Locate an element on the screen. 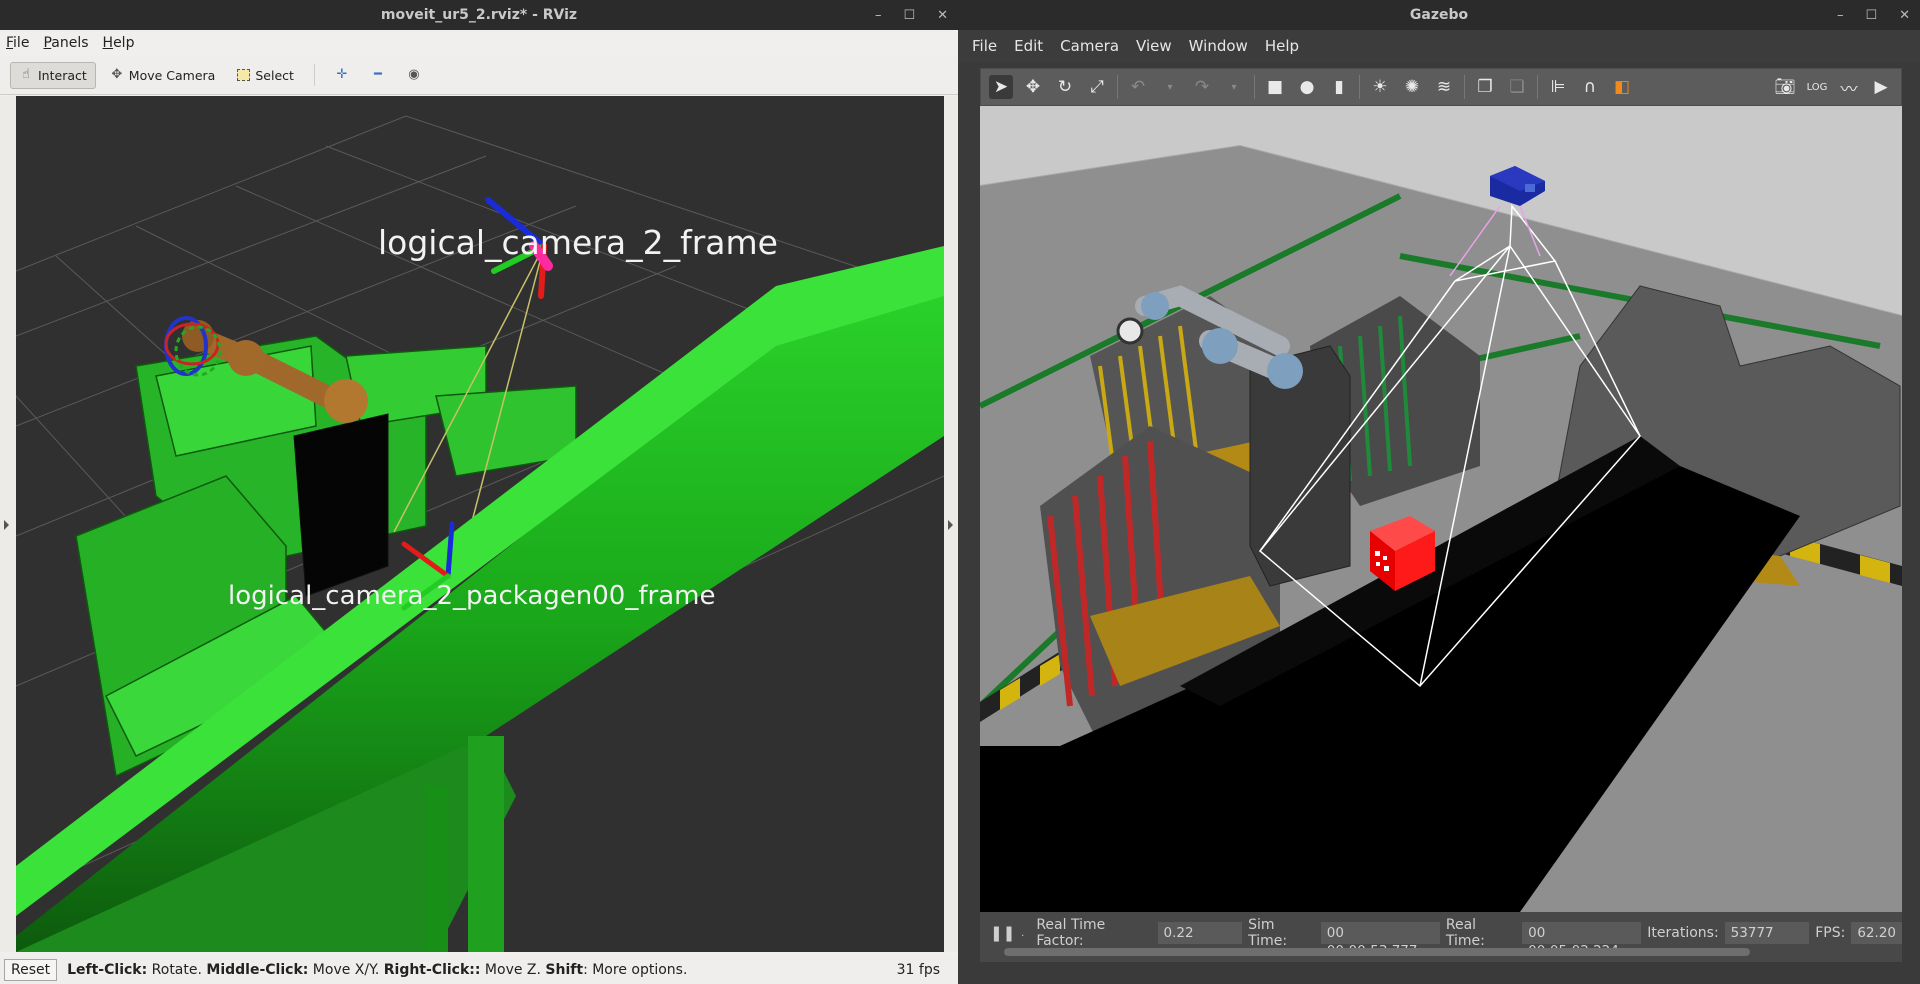 This screenshot has width=1920, height=984. spot-light-icon: ✺ is located at coordinates (1412, 87).